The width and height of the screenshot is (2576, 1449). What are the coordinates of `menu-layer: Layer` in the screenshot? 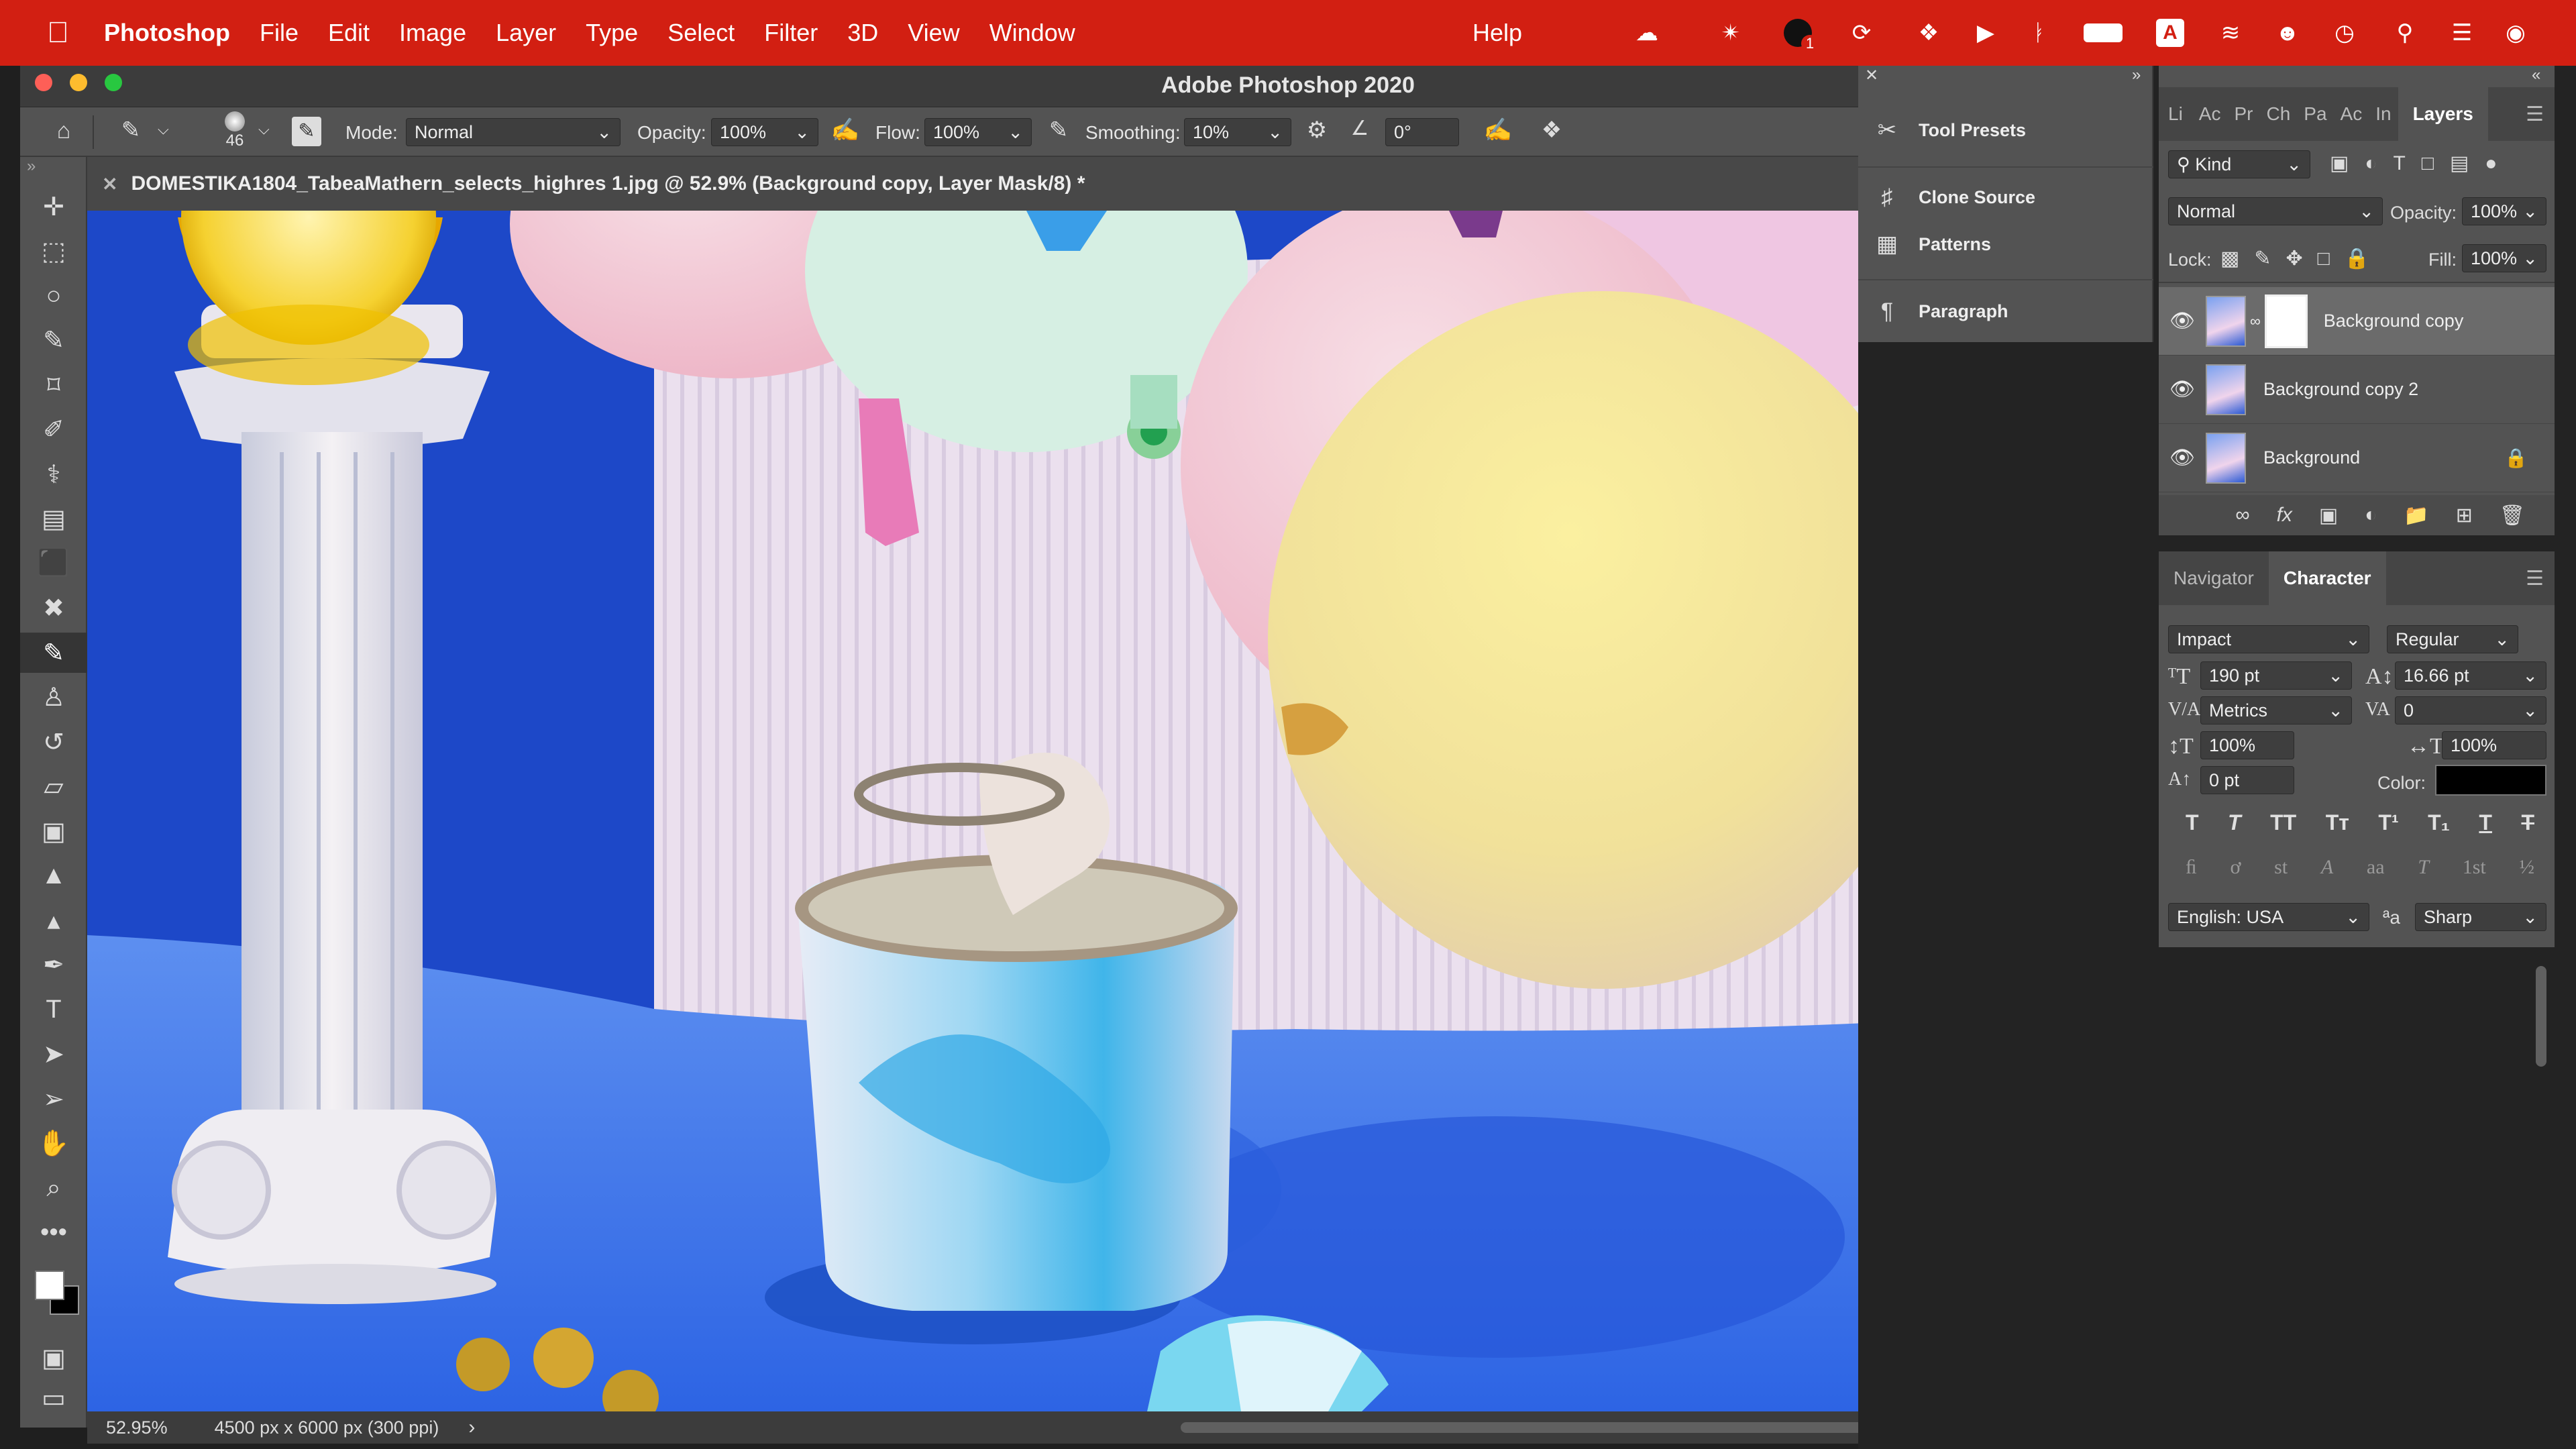 It's located at (526, 33).